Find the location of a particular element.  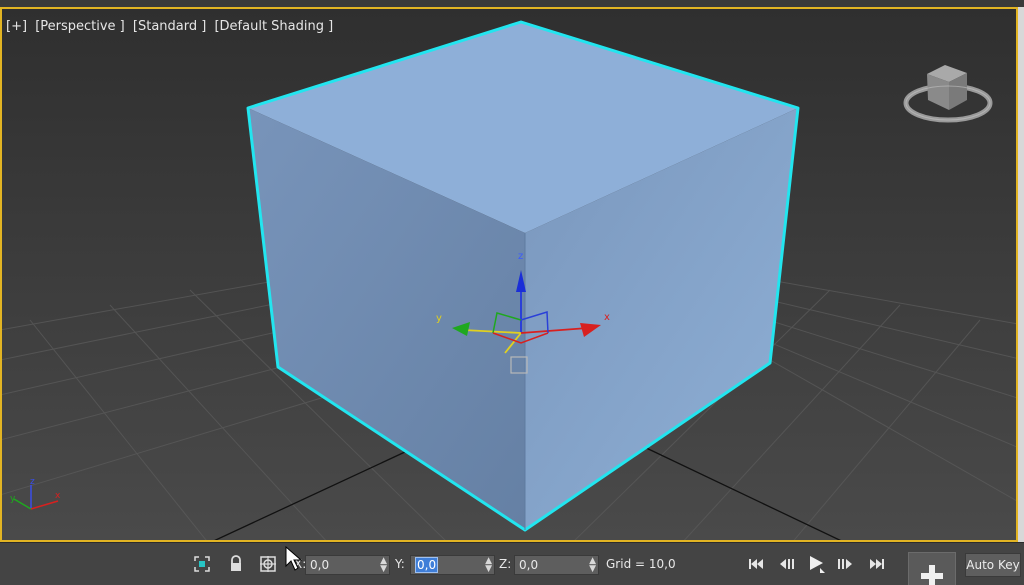

auto-key-button: Auto Key is located at coordinates (993, 565).